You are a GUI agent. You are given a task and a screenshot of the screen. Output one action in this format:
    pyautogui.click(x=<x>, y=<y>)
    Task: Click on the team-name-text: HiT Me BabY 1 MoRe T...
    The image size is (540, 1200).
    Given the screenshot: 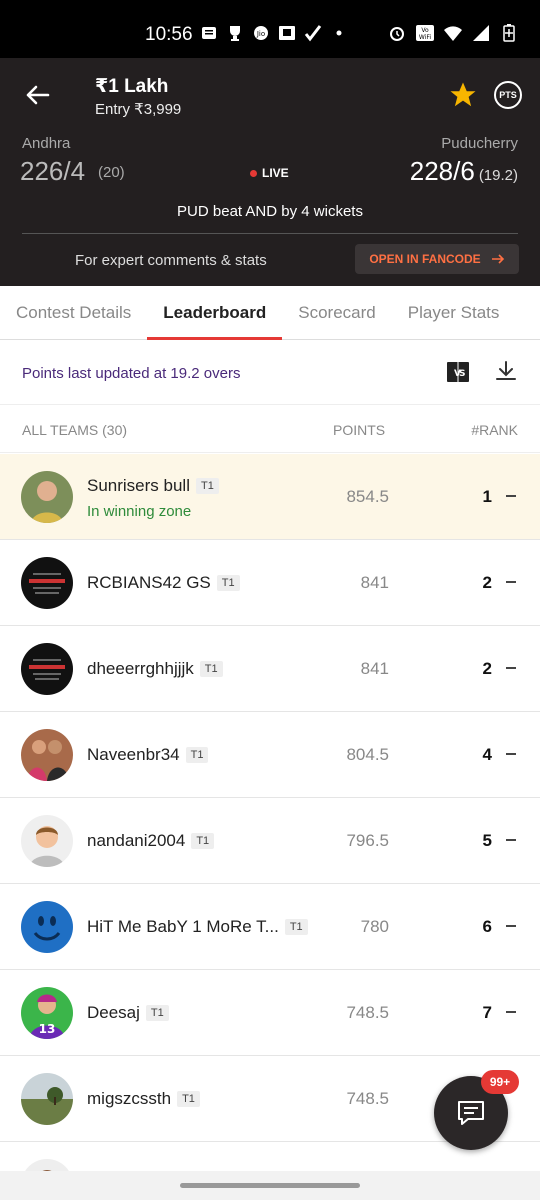 What is the action you would take?
    pyautogui.click(x=183, y=926)
    